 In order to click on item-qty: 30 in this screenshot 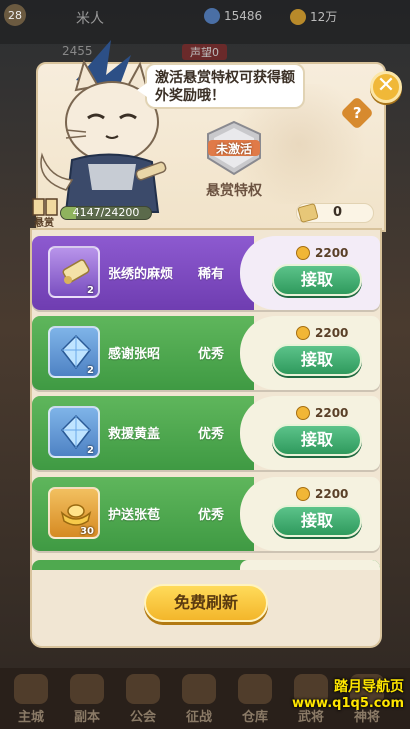, I will do `click(87, 531)`.